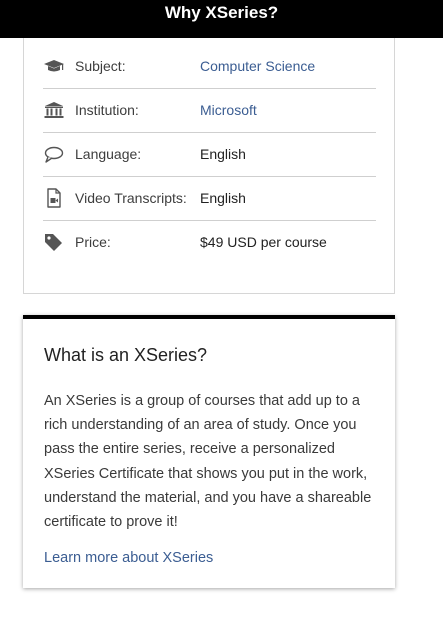 This screenshot has width=443, height=620. Describe the element at coordinates (263, 242) in the screenshot. I see `price-value: $49 USD per course` at that location.